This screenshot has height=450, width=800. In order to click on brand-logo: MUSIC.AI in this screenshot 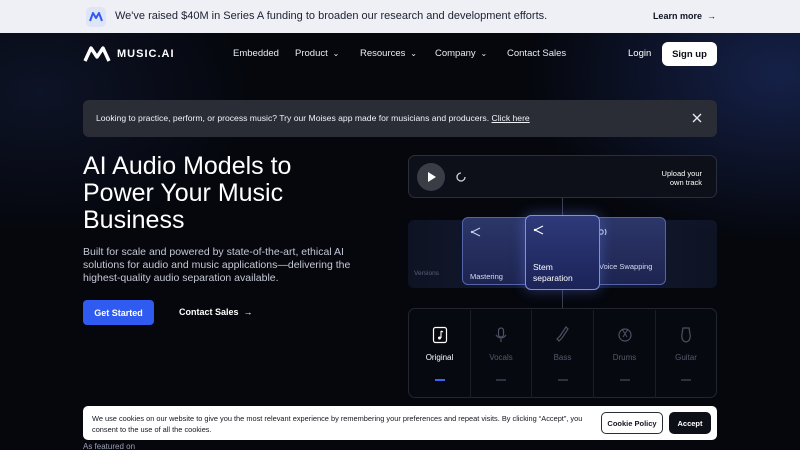, I will do `click(129, 54)`.